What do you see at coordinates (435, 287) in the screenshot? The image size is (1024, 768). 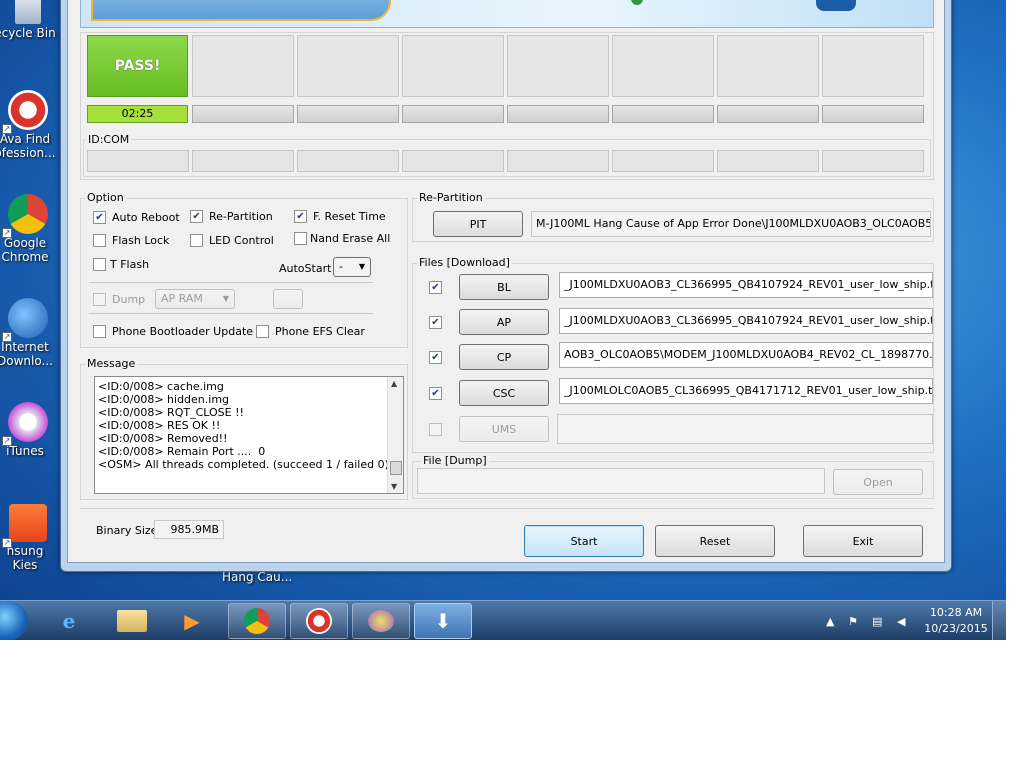 I see `bl-checkbox: ✔` at bounding box center [435, 287].